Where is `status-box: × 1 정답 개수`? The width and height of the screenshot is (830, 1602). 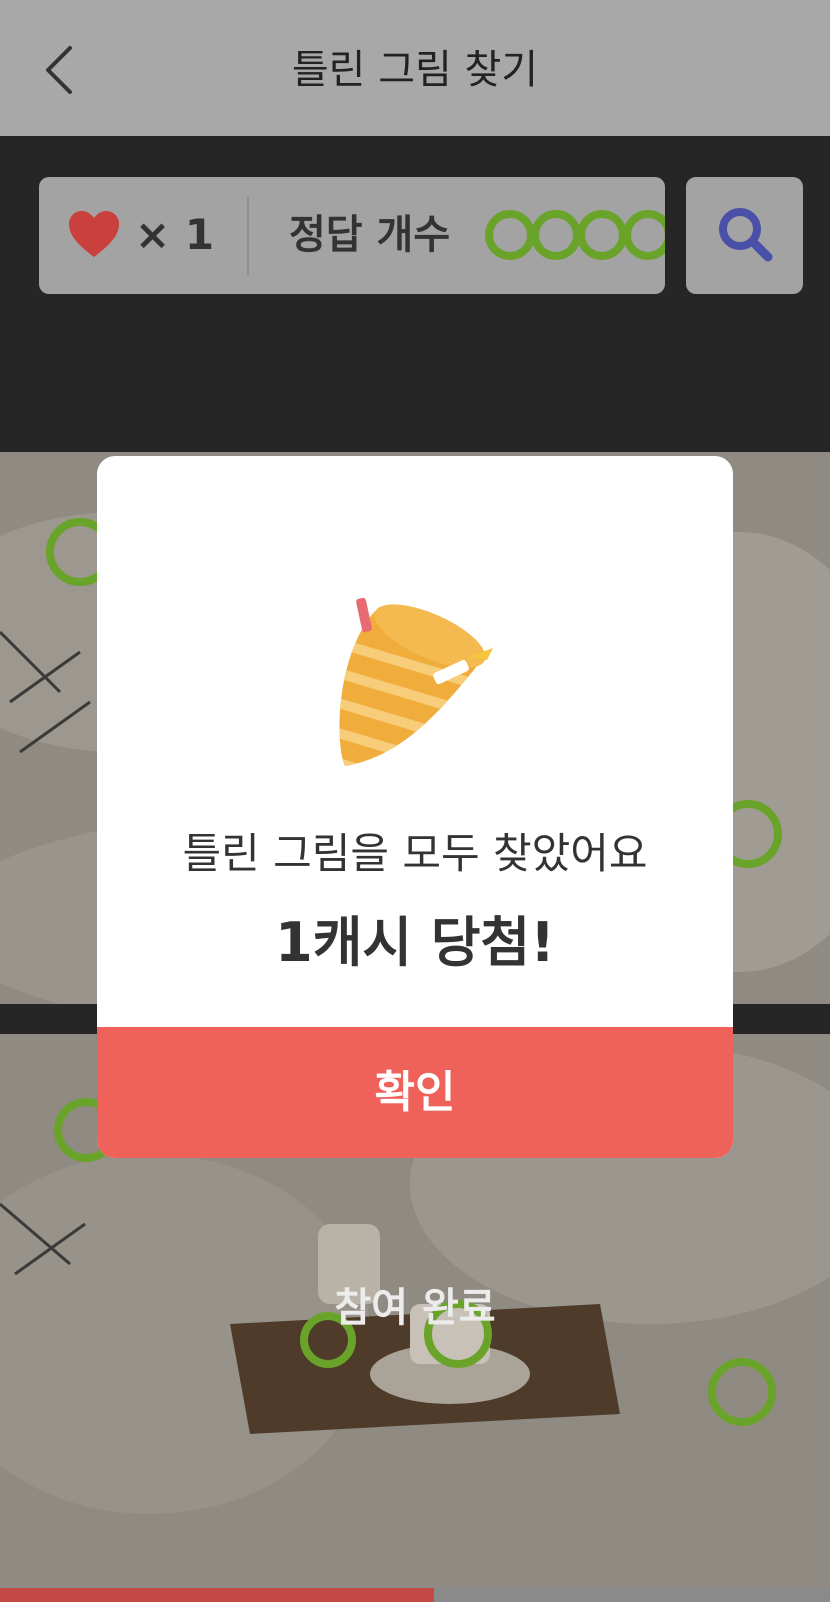 status-box: × 1 정답 개수 is located at coordinates (352, 235).